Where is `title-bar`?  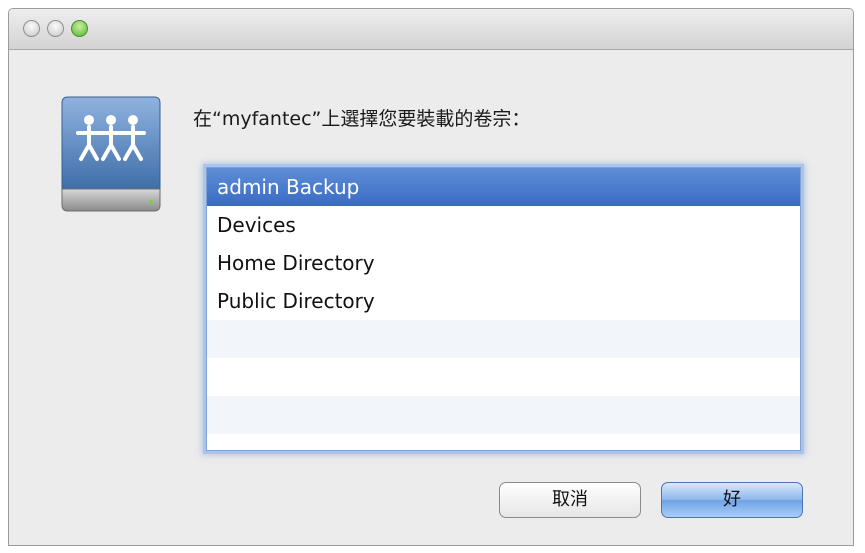 title-bar is located at coordinates (431, 29).